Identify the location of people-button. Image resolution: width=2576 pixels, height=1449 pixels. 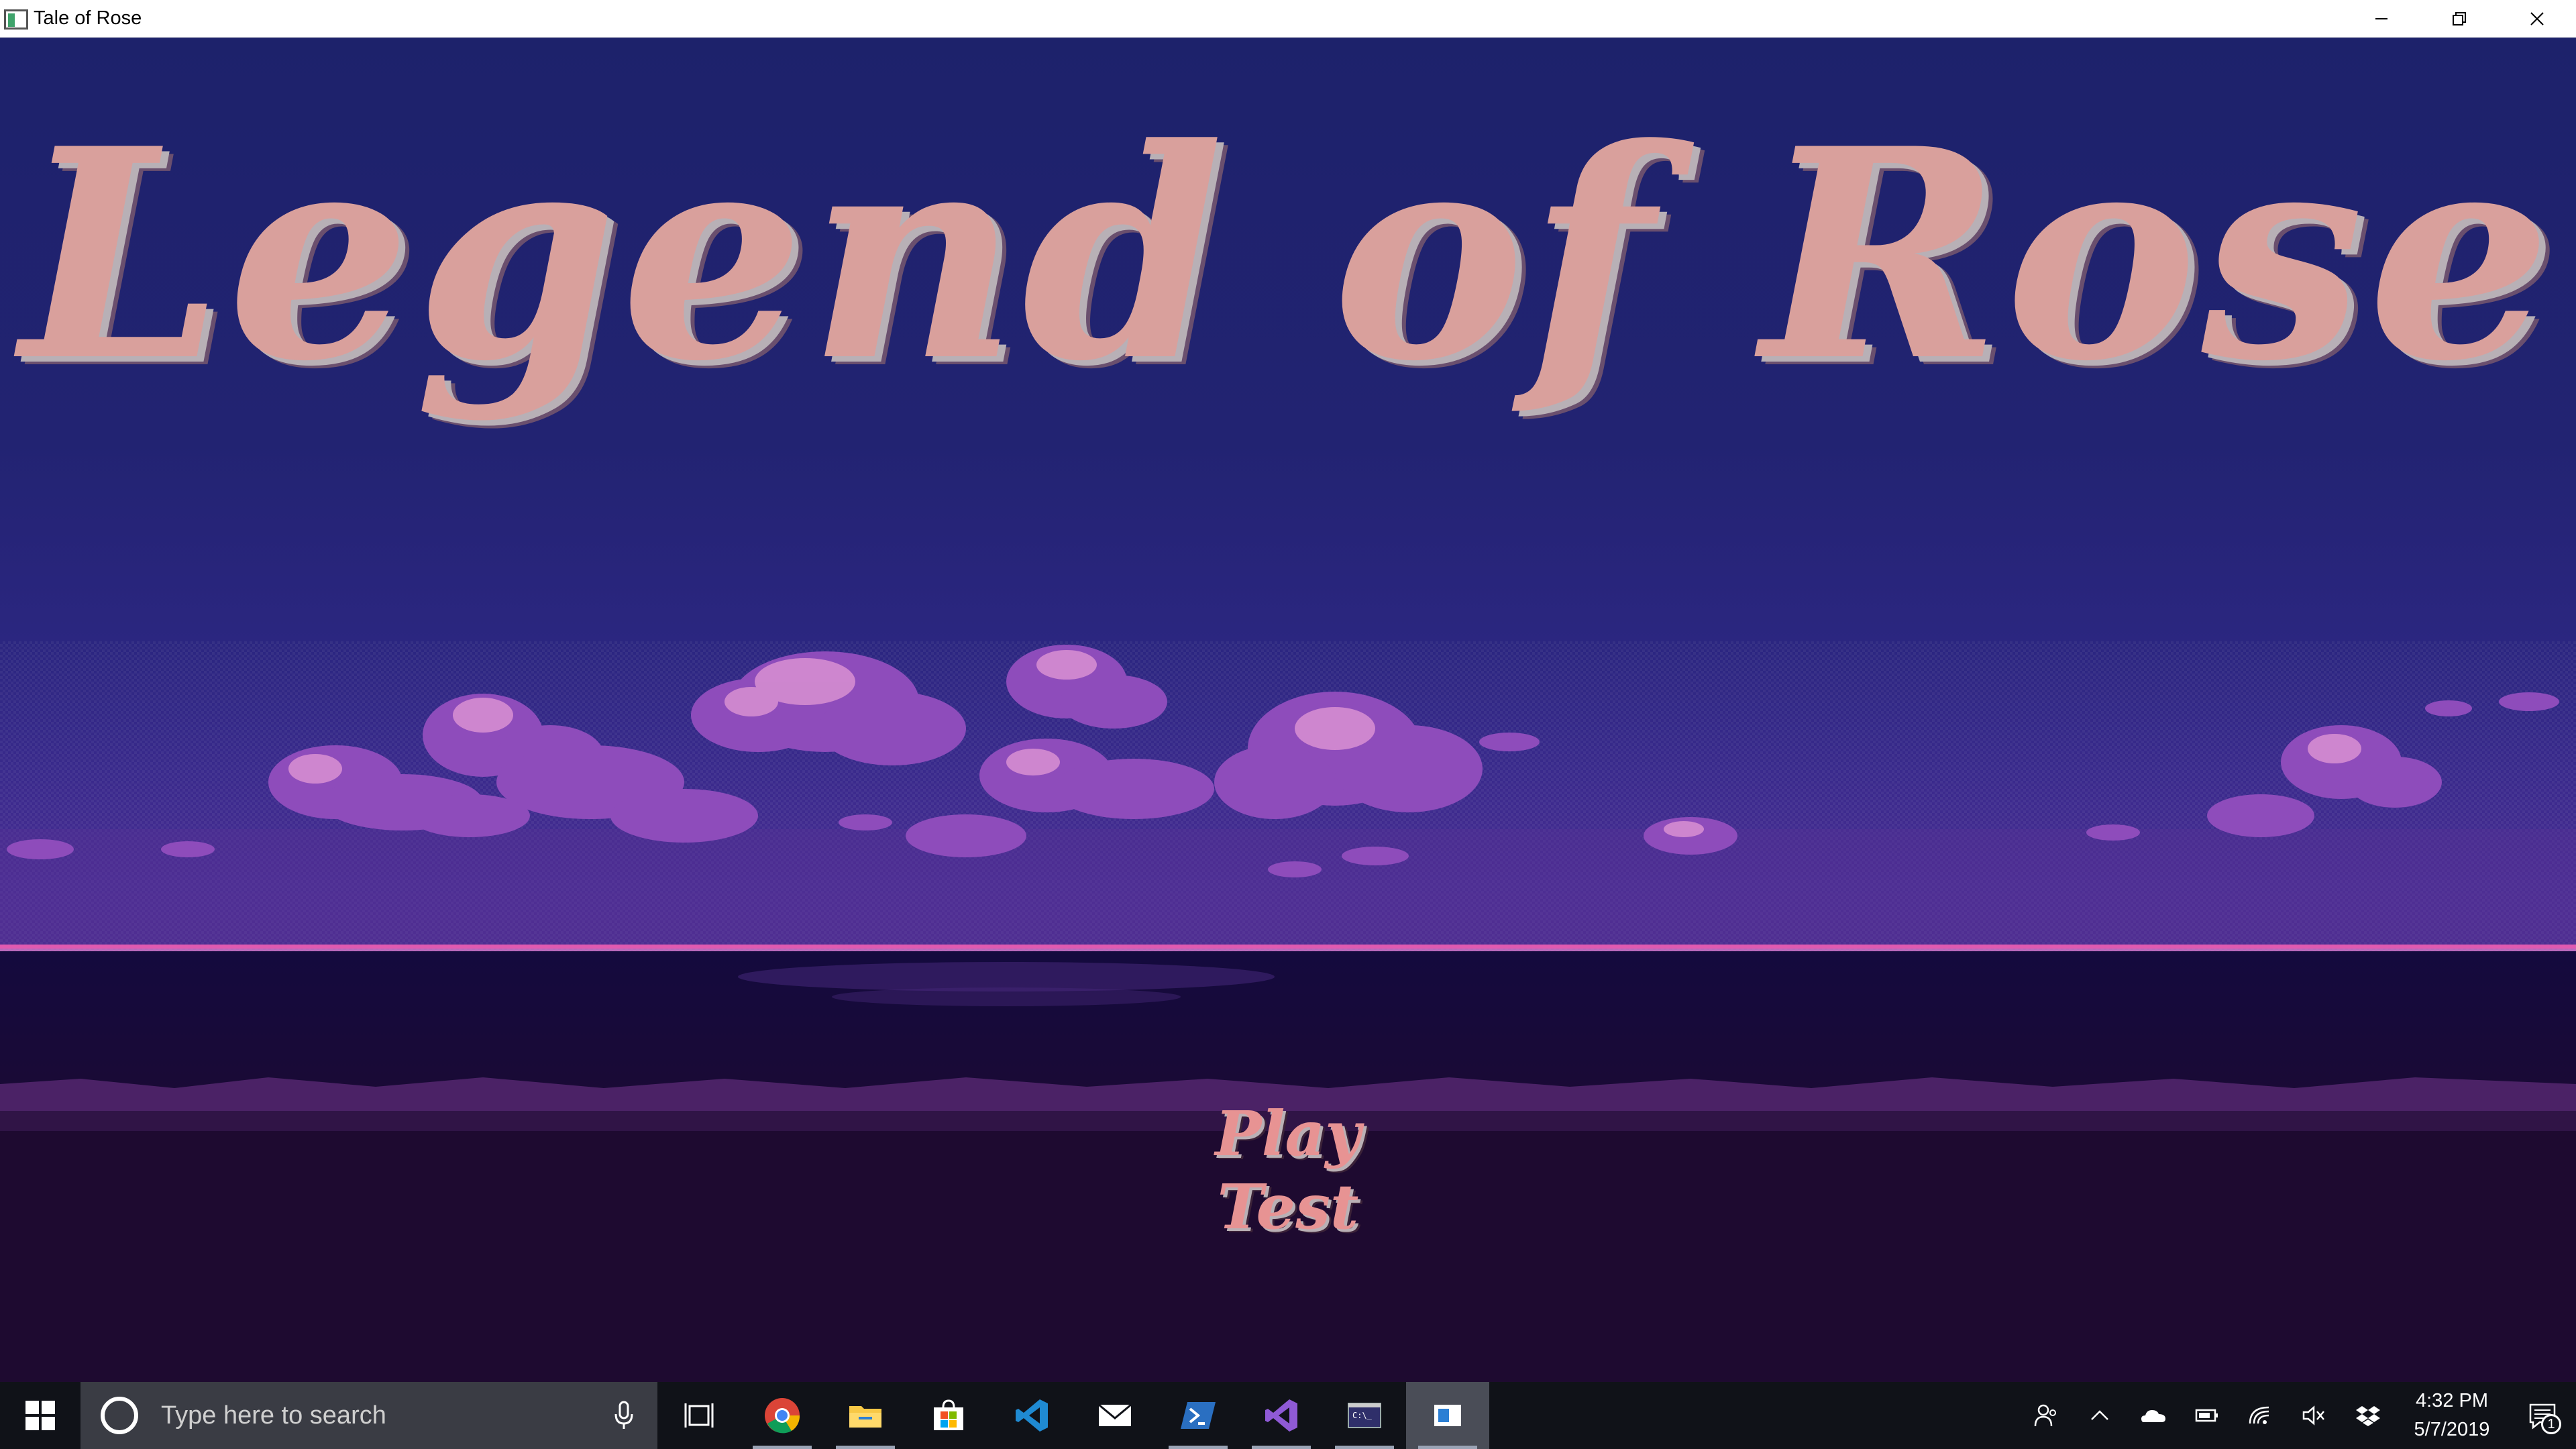
(2046, 1415).